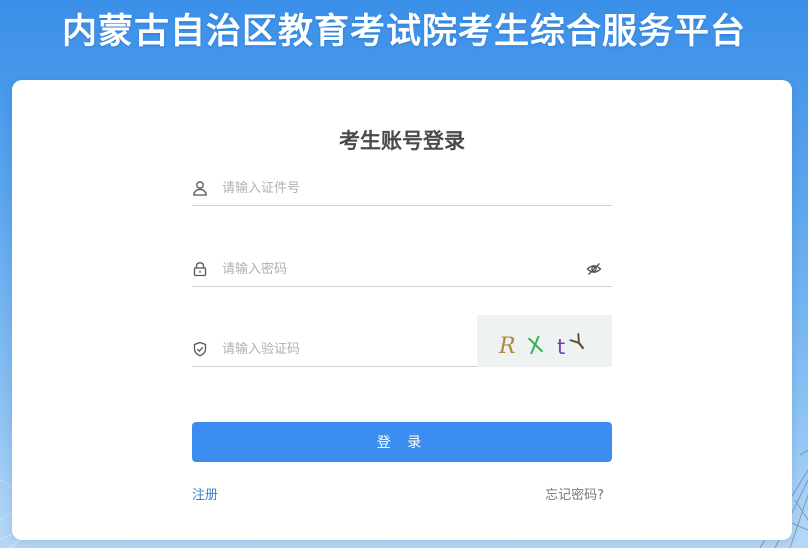  What do you see at coordinates (402, 442) in the screenshot?
I see `login-button: 登 录` at bounding box center [402, 442].